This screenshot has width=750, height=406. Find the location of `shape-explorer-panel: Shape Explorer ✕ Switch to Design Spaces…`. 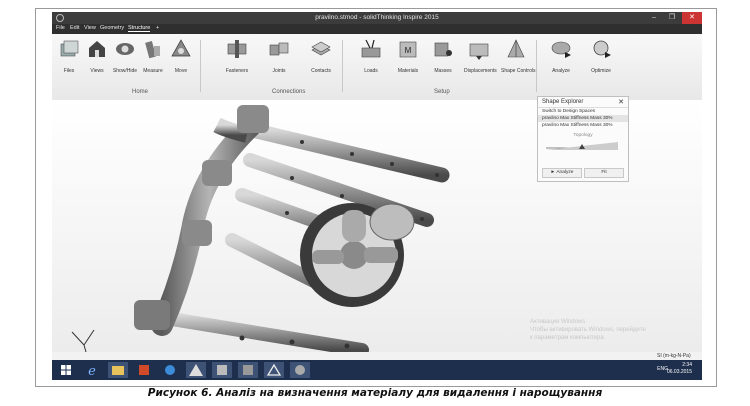

shape-explorer-panel: Shape Explorer ✕ Switch to Design Spaces… is located at coordinates (583, 139).